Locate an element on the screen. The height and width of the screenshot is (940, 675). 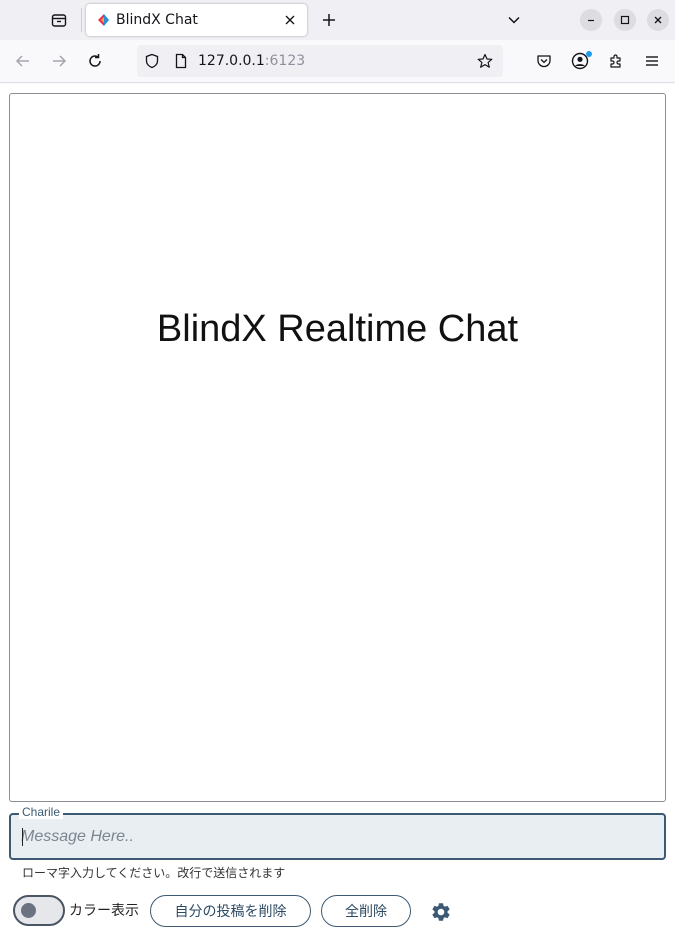
color-display-label: カラー表示 is located at coordinates (104, 911).